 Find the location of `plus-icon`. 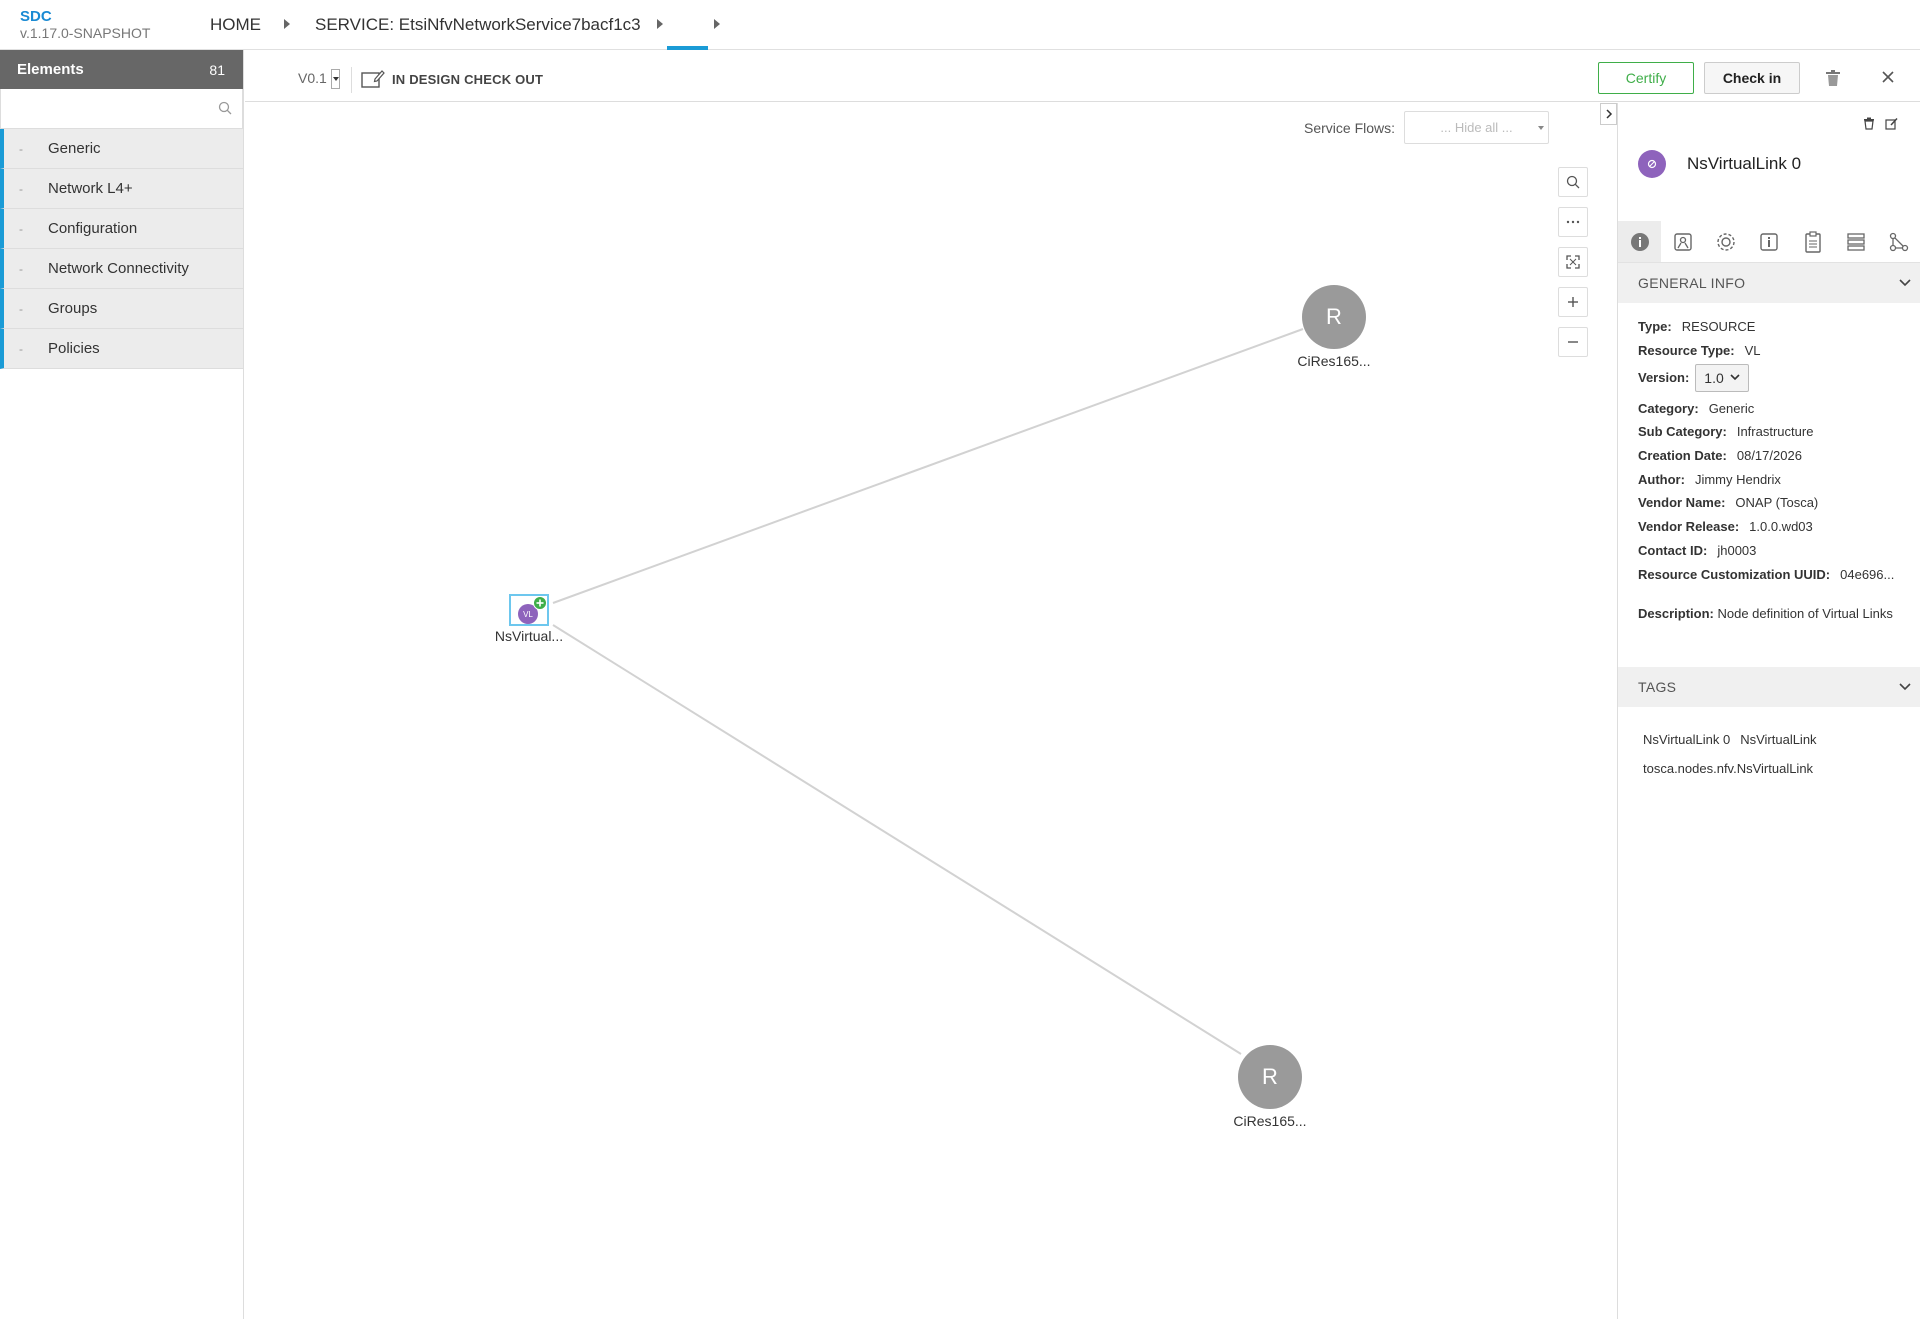

plus-icon is located at coordinates (1573, 302).